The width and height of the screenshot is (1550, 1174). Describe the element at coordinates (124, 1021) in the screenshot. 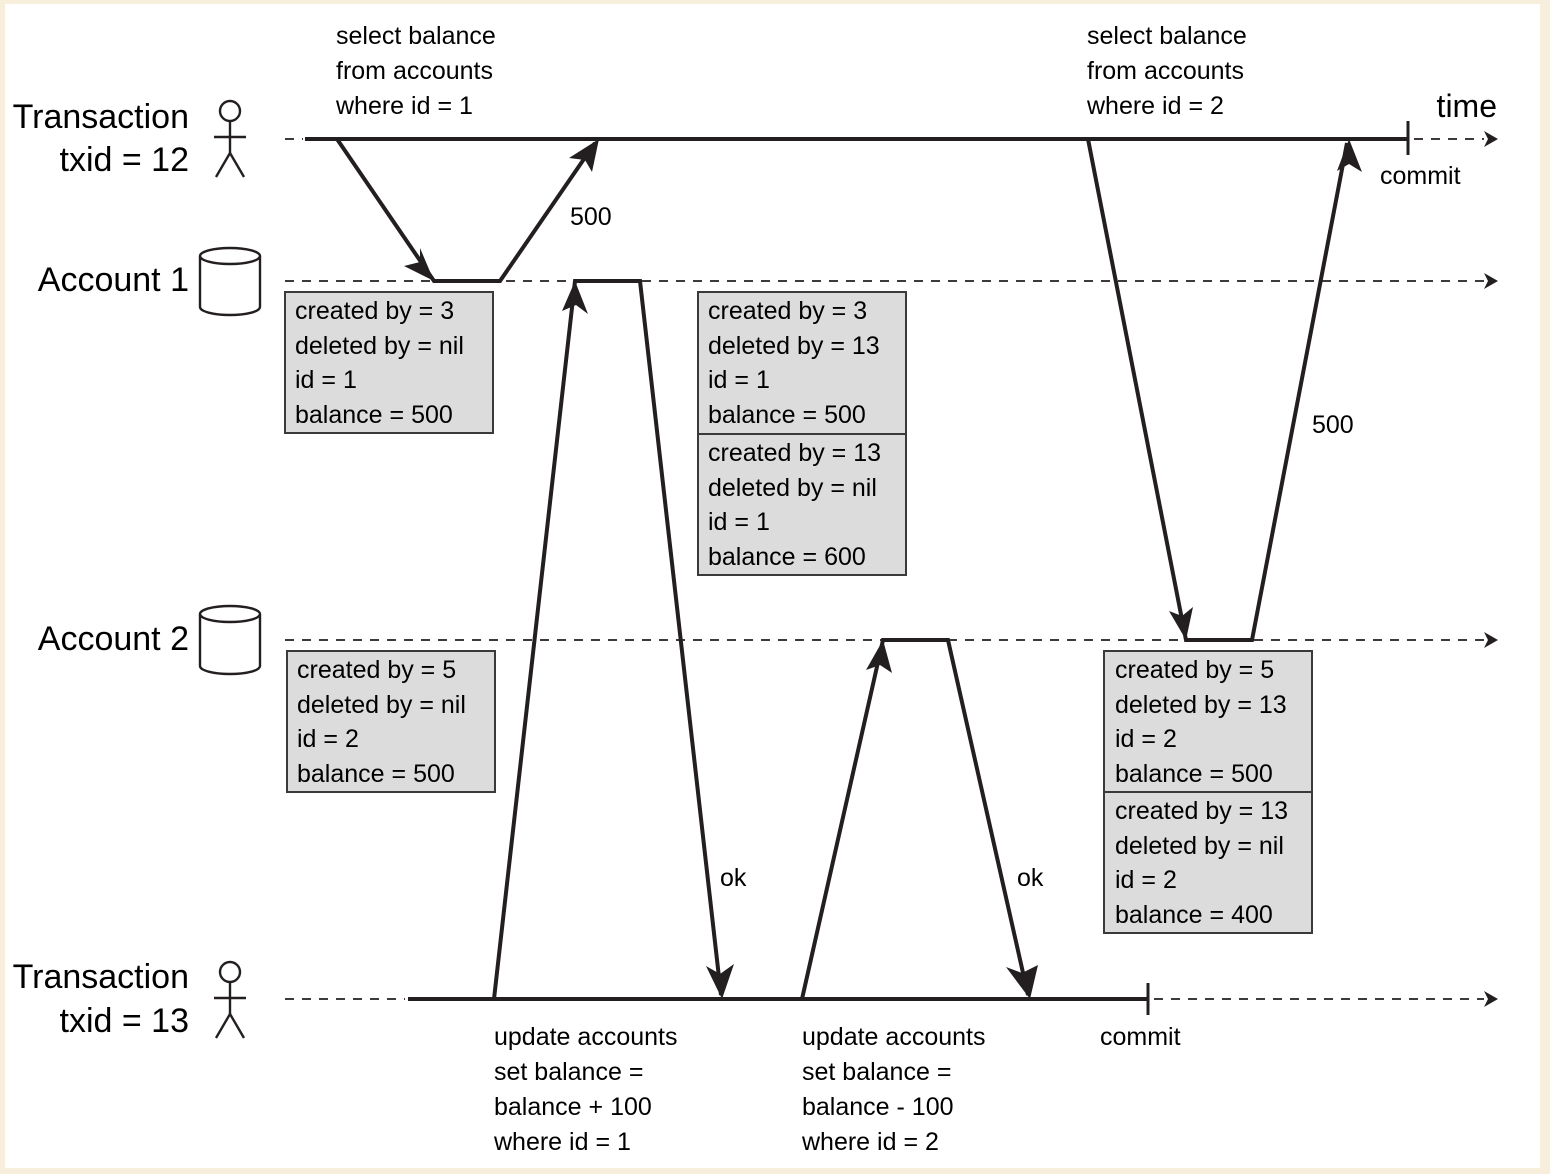

I see `tx13-label-line2: txid = 13` at that location.